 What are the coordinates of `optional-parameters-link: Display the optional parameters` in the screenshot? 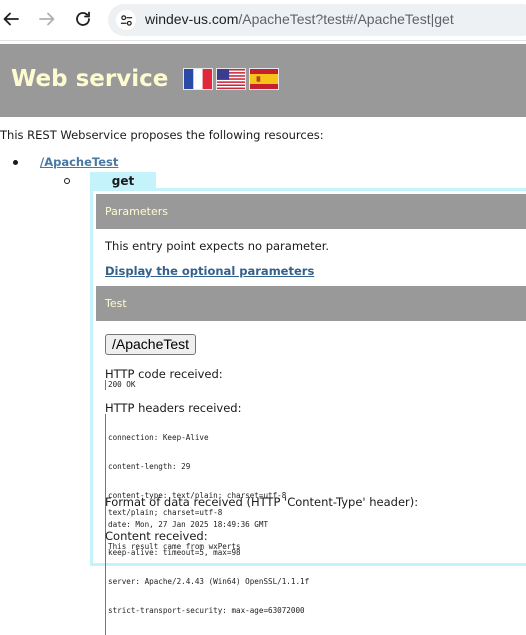 It's located at (209, 271).